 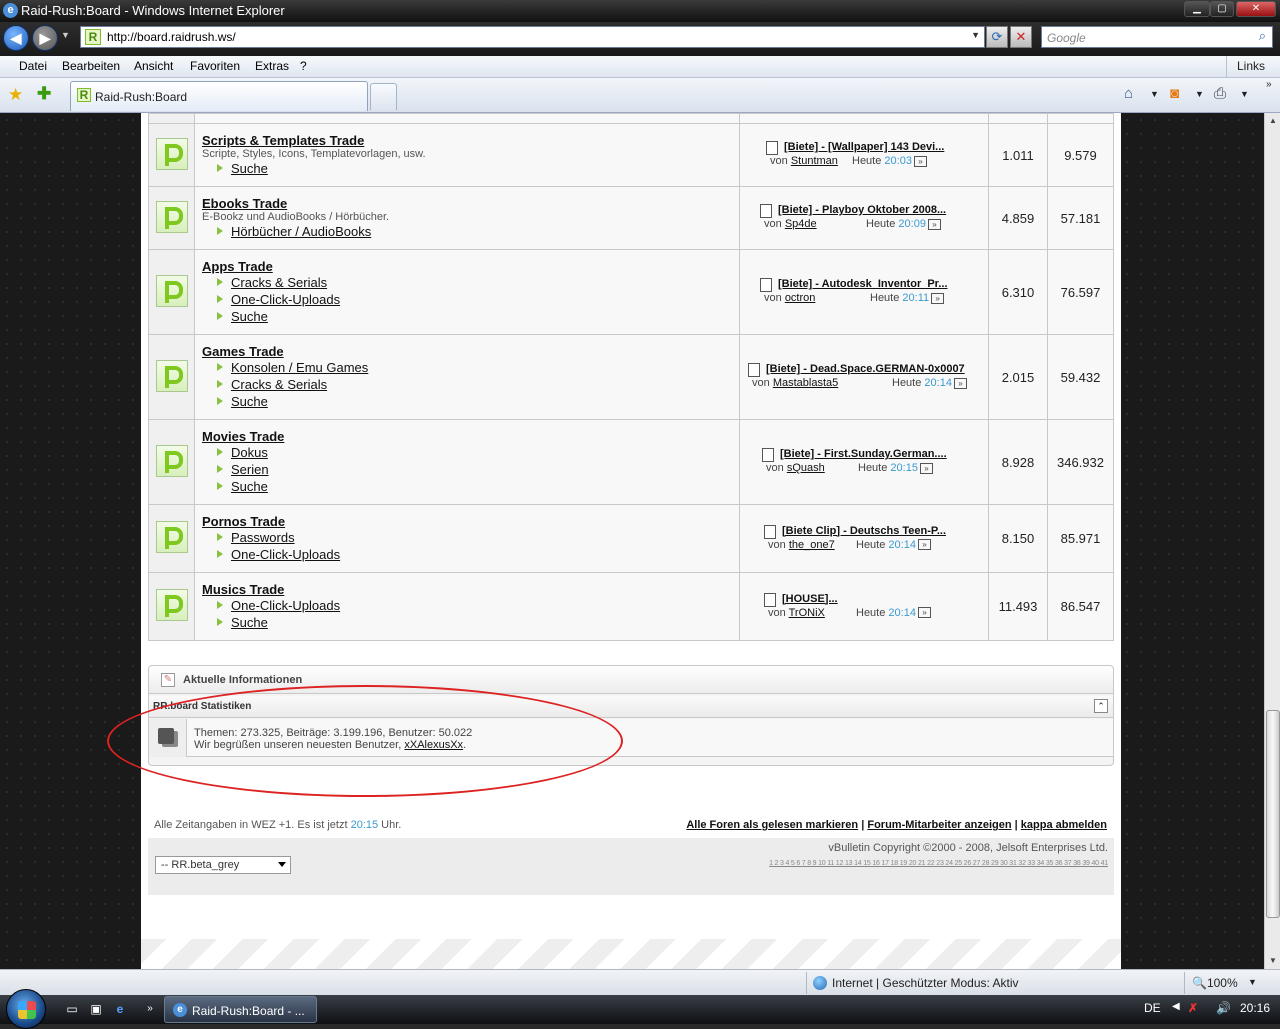 What do you see at coordinates (1255, 1008) in the screenshot?
I see `clock: 20:16` at bounding box center [1255, 1008].